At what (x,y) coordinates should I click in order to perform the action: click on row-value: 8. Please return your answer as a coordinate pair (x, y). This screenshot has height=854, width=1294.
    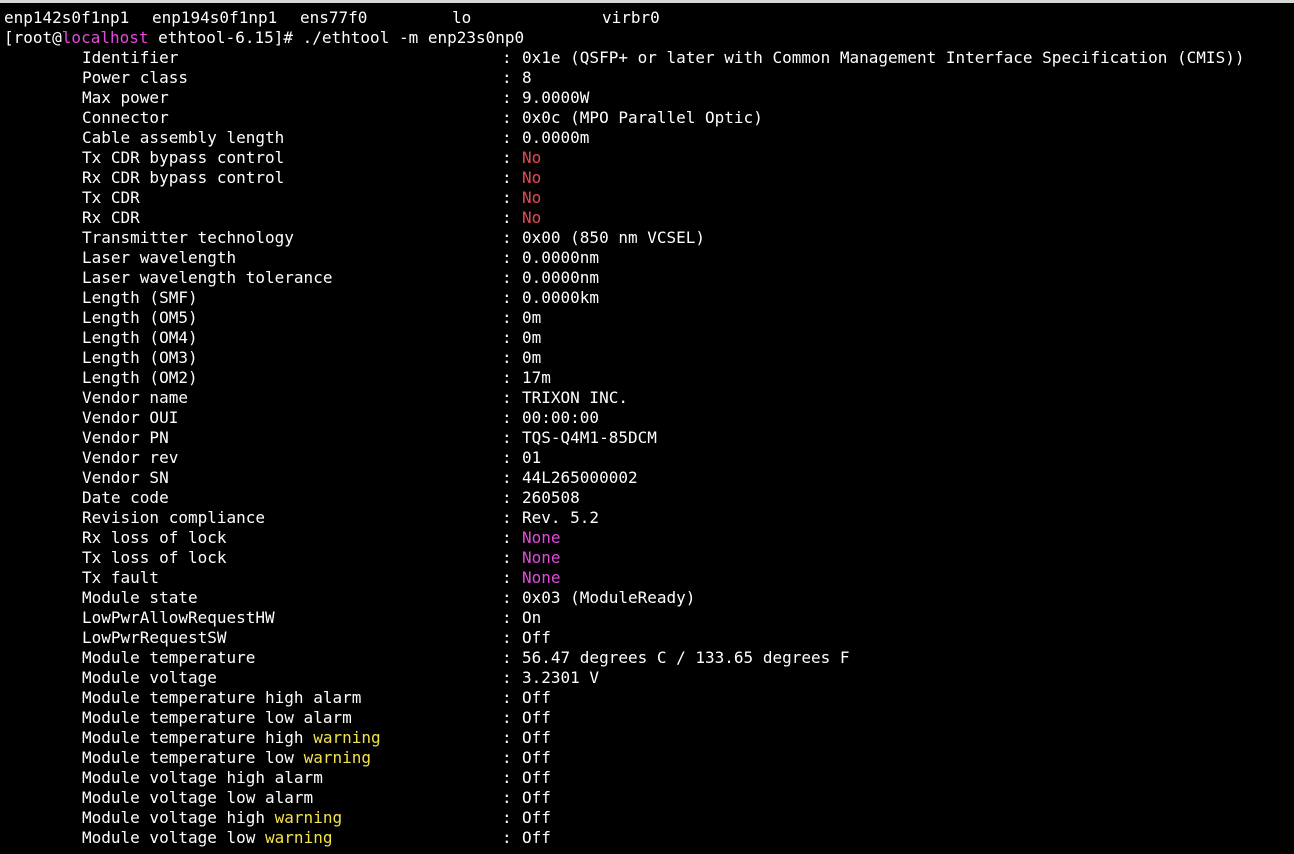
    Looking at the image, I should click on (527, 77).